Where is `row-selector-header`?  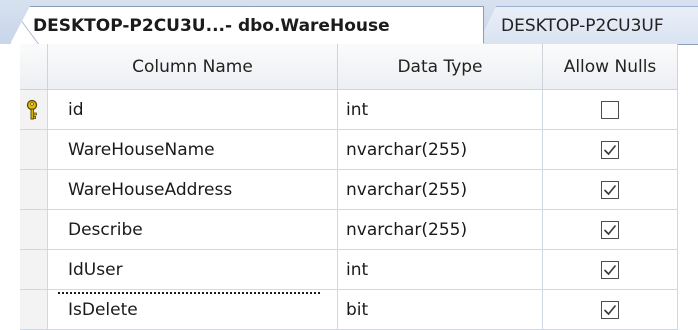
row-selector-header is located at coordinates (34, 67).